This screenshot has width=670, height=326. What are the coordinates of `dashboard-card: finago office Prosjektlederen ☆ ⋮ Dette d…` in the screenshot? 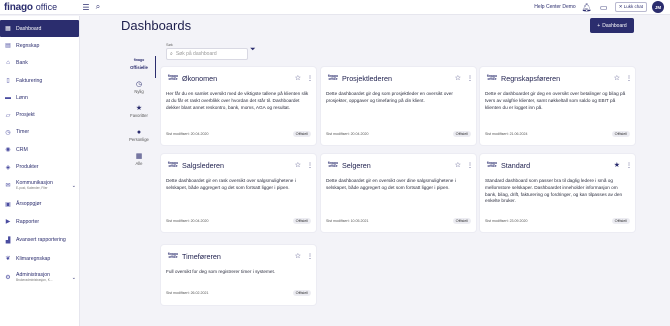 It's located at (398, 106).